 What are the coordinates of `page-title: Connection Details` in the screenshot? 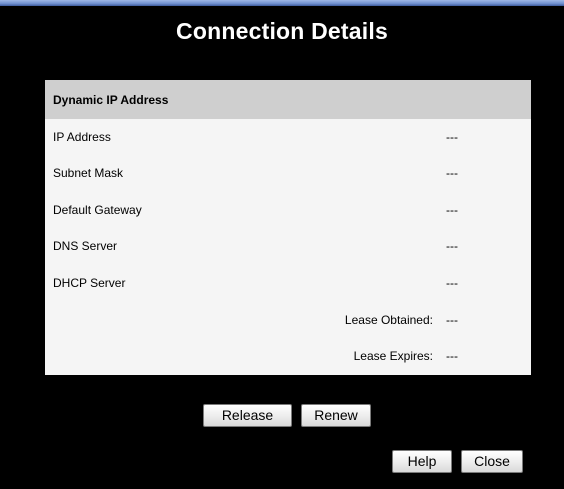 It's located at (282, 31).